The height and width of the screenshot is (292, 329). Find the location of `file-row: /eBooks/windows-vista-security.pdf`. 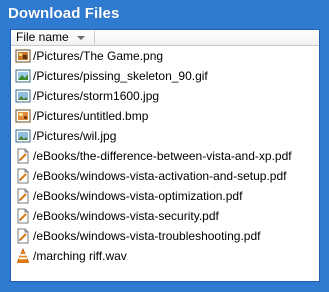

file-row: /eBooks/windows-vista-security.pdf is located at coordinates (165, 216).